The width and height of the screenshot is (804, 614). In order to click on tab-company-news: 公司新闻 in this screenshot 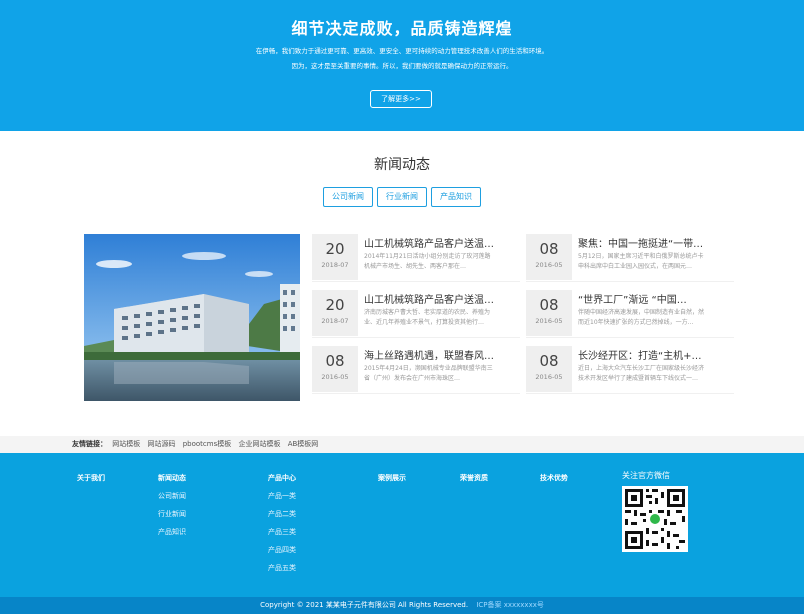, I will do `click(348, 197)`.